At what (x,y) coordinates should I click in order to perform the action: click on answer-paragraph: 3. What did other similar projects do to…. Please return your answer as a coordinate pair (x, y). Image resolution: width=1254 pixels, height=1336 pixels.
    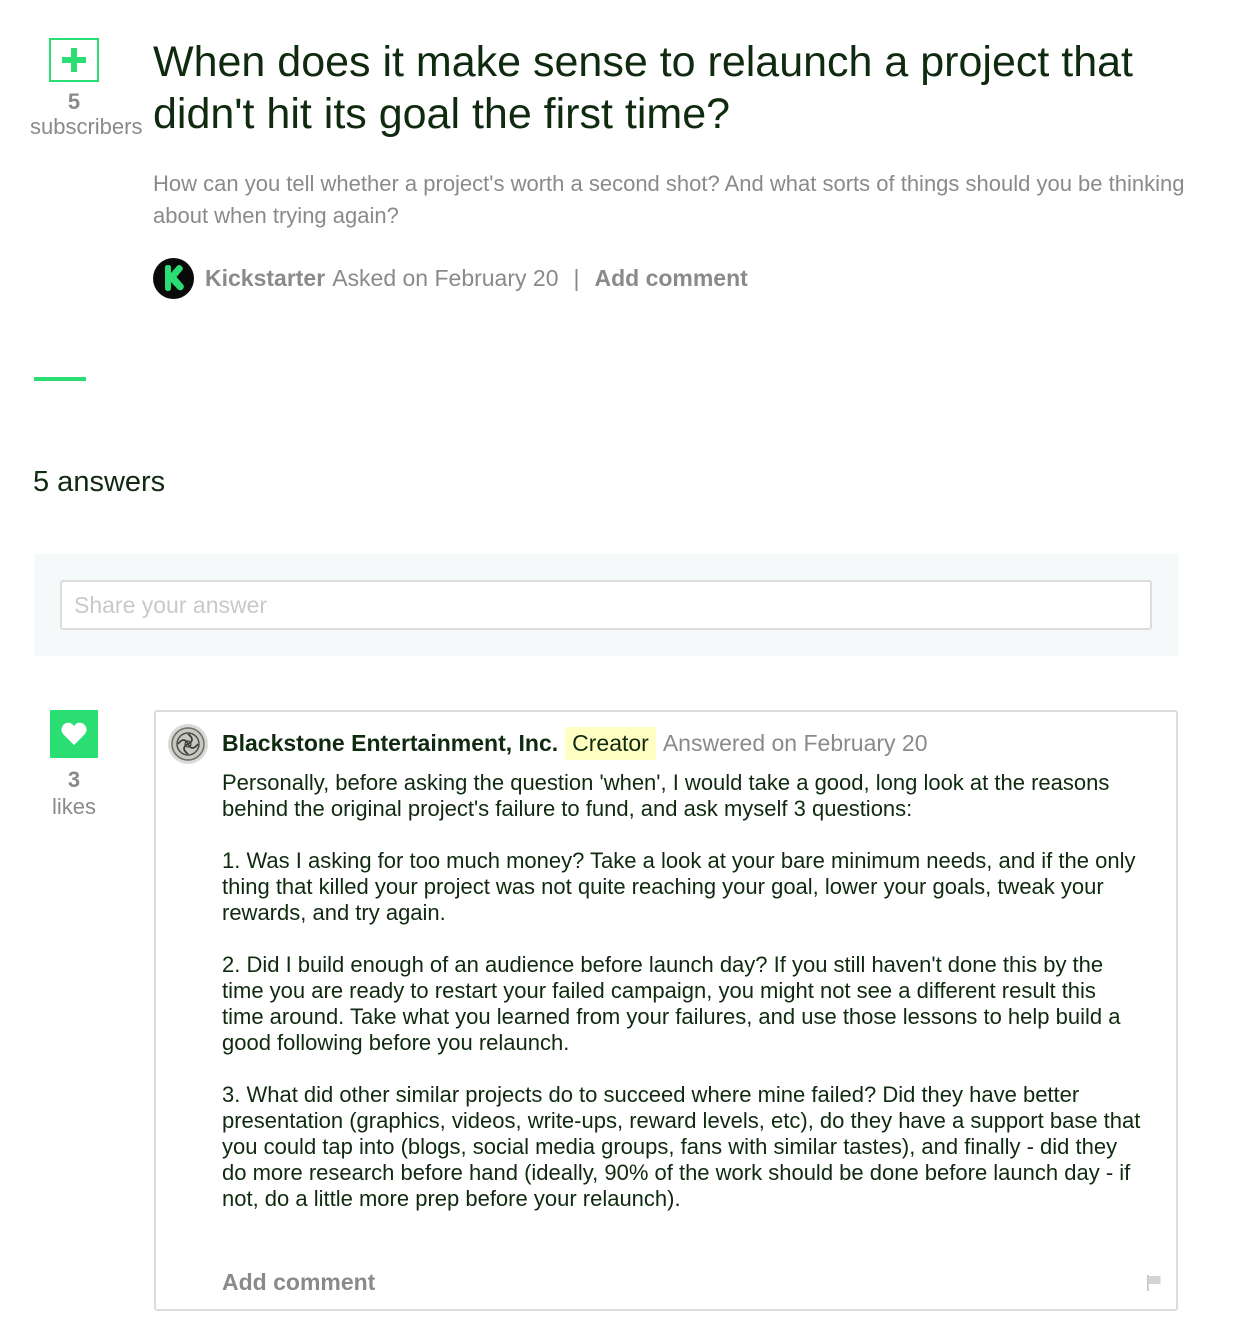
    Looking at the image, I should click on (681, 1146).